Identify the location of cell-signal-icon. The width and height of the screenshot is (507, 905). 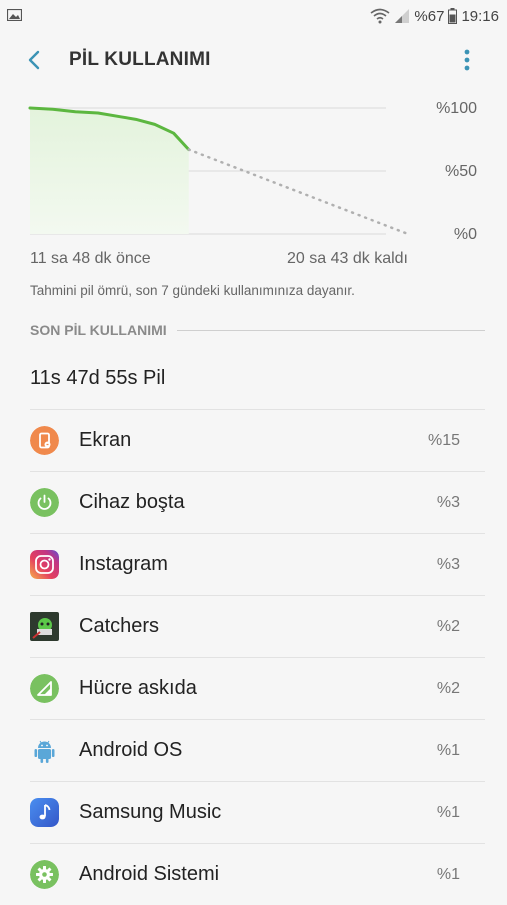
(44, 688).